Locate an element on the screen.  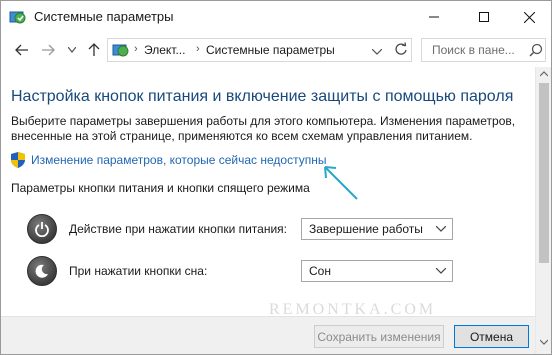
refresh-button is located at coordinates (402, 50).